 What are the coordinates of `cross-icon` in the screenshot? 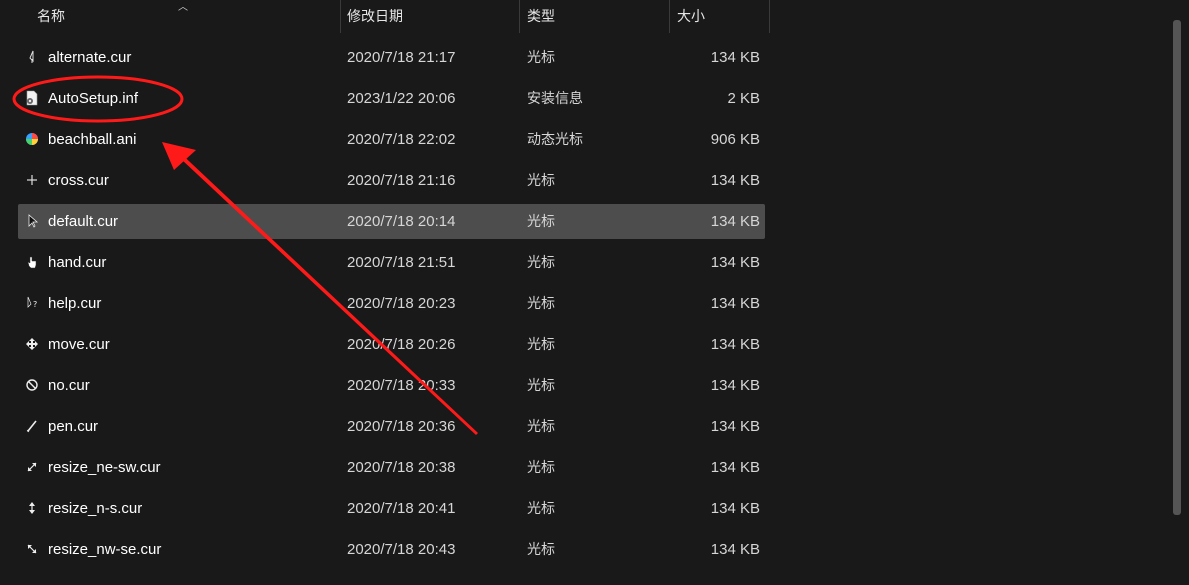 It's located at (32, 180).